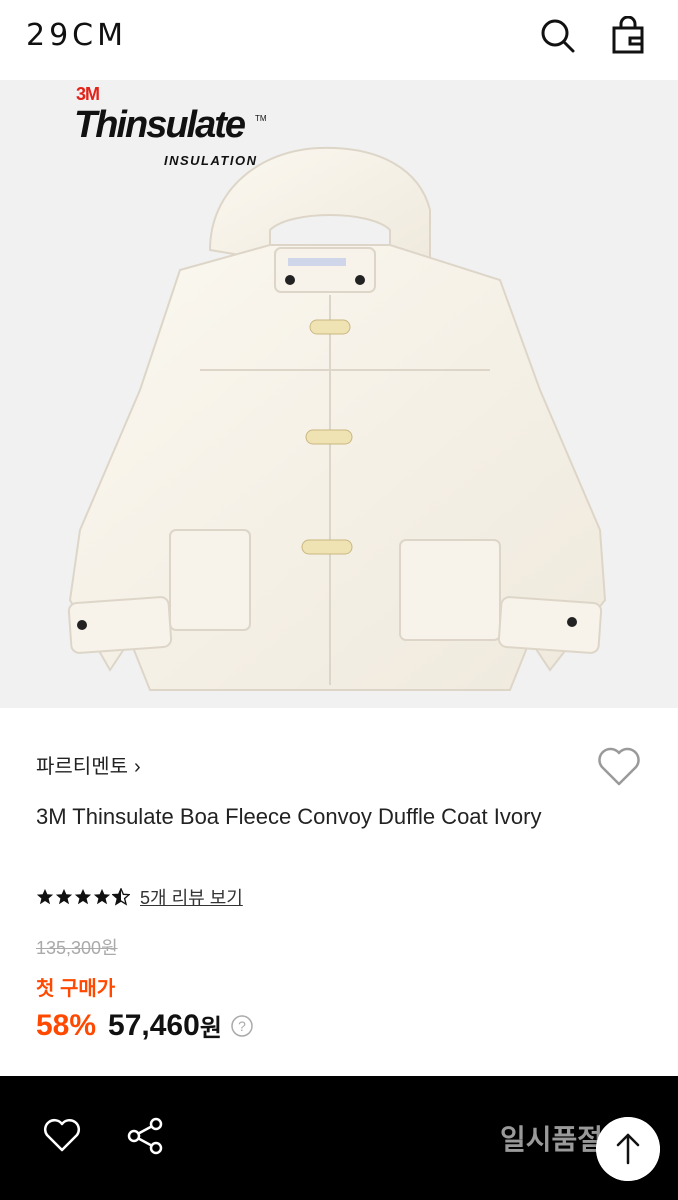 Image resolution: width=678 pixels, height=1200 pixels. I want to click on app-header: 29CM, so click(339, 40).